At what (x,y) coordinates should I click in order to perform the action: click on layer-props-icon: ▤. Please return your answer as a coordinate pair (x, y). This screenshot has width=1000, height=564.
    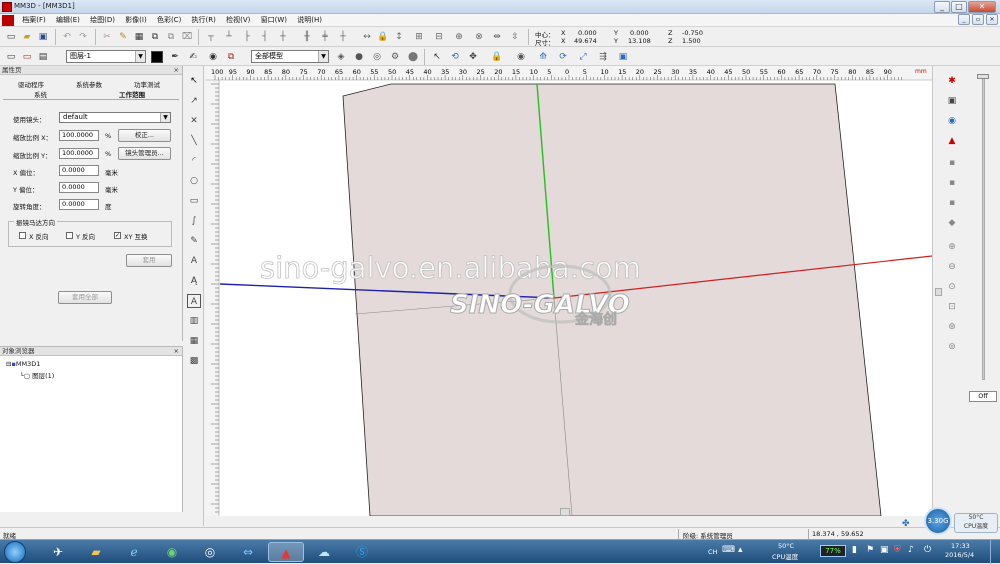
    Looking at the image, I should click on (43, 57).